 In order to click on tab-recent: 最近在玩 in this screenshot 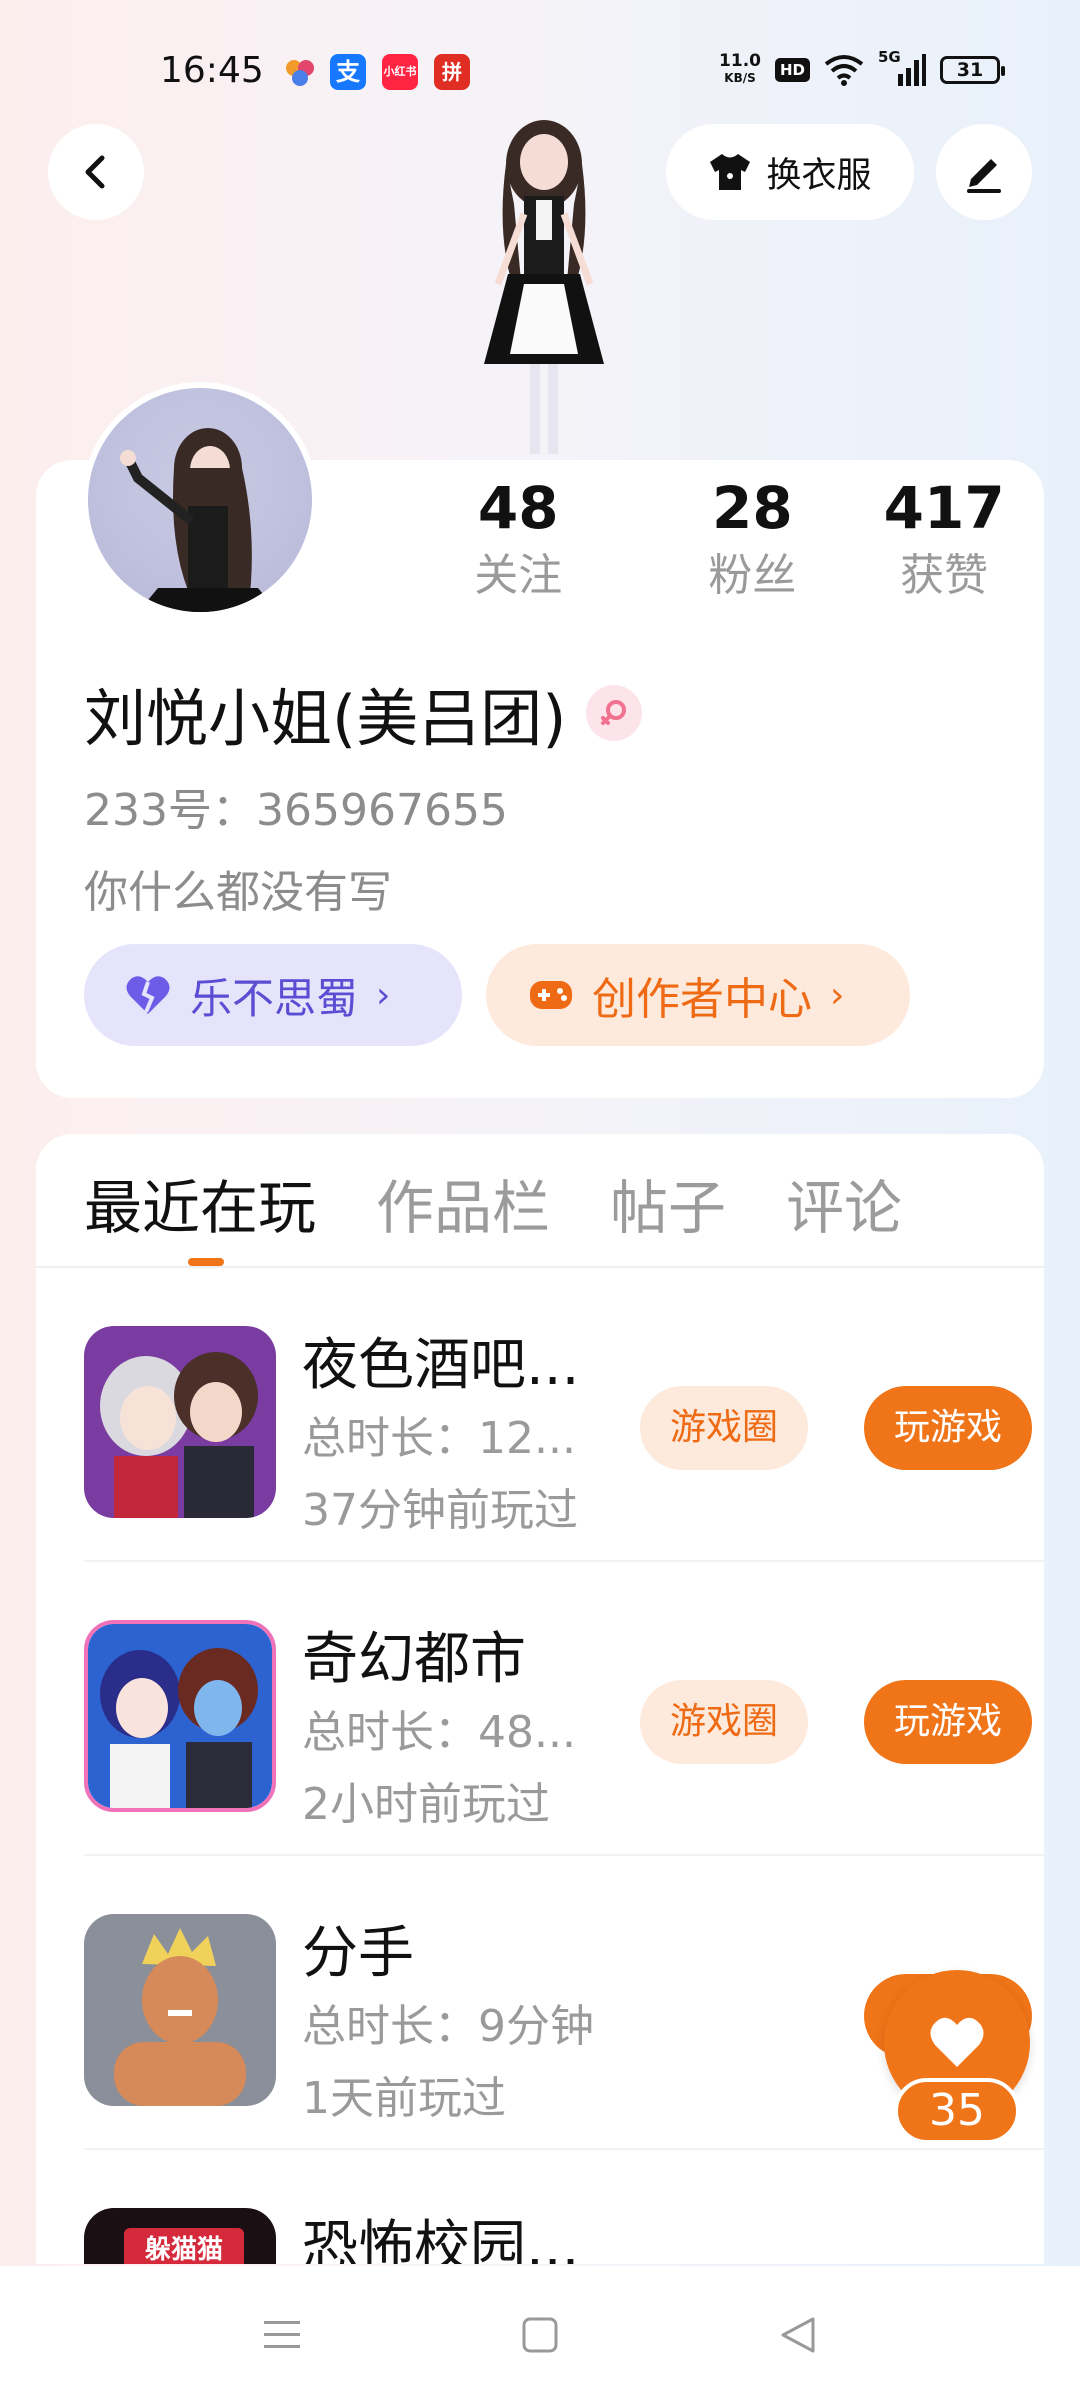, I will do `click(200, 1208)`.